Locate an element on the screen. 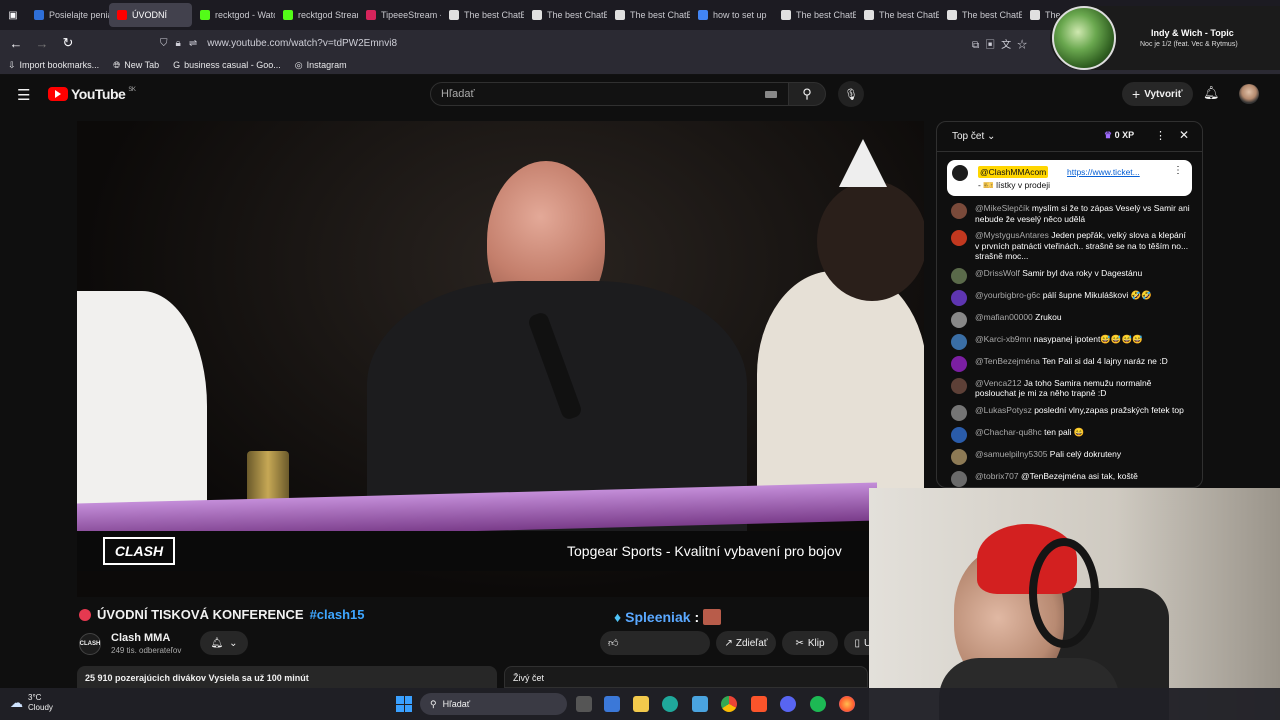 This screenshot has height=720, width=1280. avatar is located at coordinates (1249, 94).